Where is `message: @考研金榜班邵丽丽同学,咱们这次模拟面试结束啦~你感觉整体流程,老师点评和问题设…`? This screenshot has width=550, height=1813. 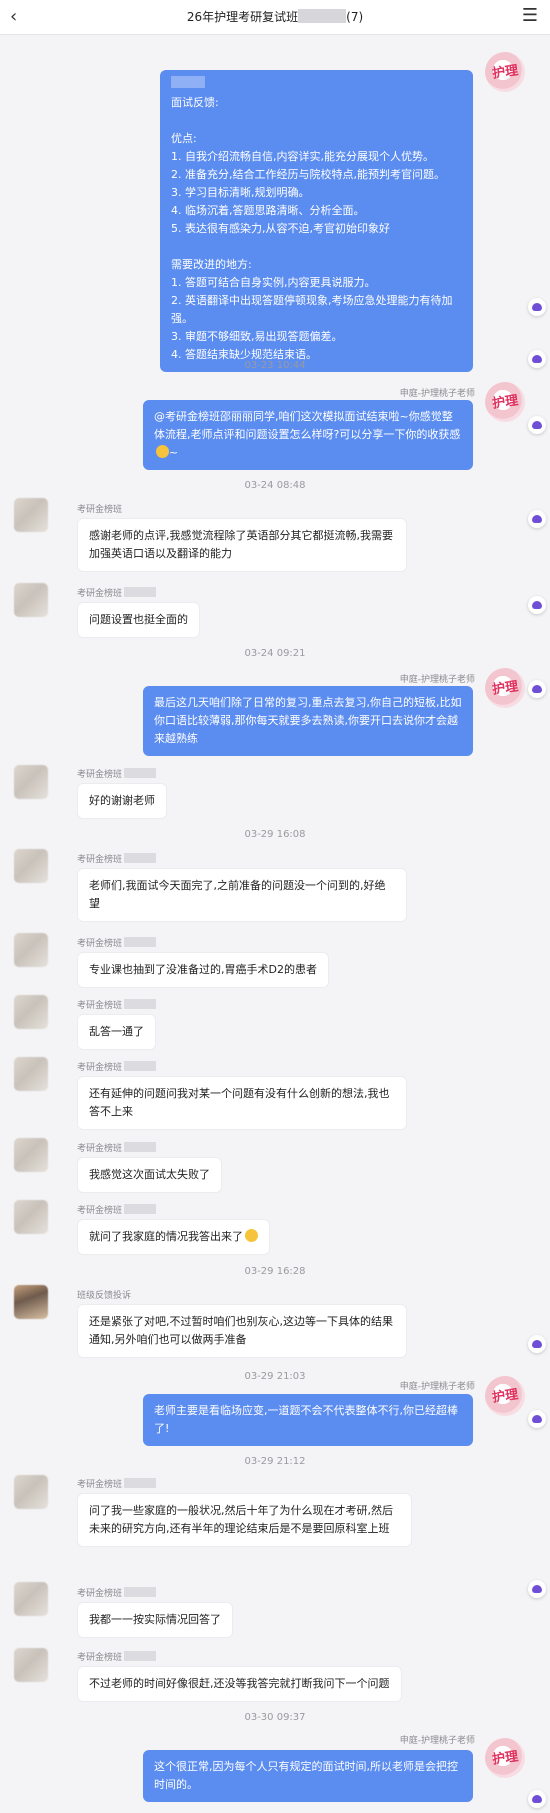
message: @考研金榜班邵丽丽同学,咱们这次模拟面试结束啦~你感觉整体流程,老师点评和问题设… is located at coordinates (308, 435).